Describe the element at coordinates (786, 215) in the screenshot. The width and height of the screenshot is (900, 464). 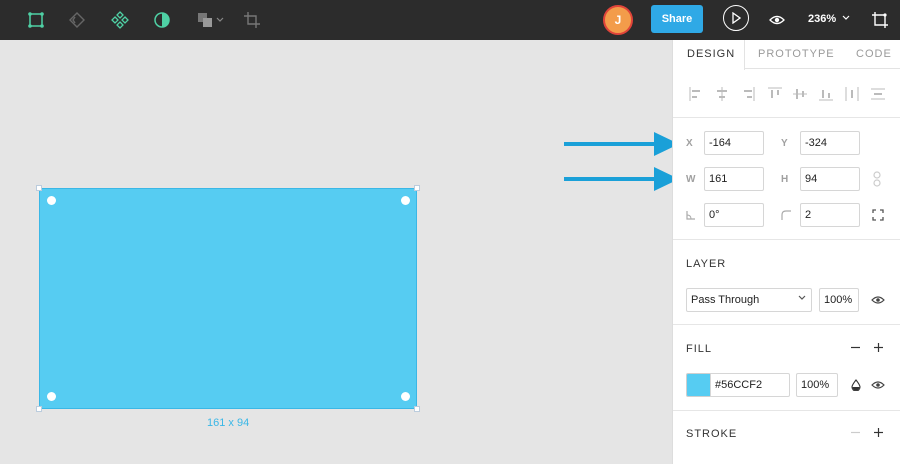
I see `corner-radius-icon` at that location.